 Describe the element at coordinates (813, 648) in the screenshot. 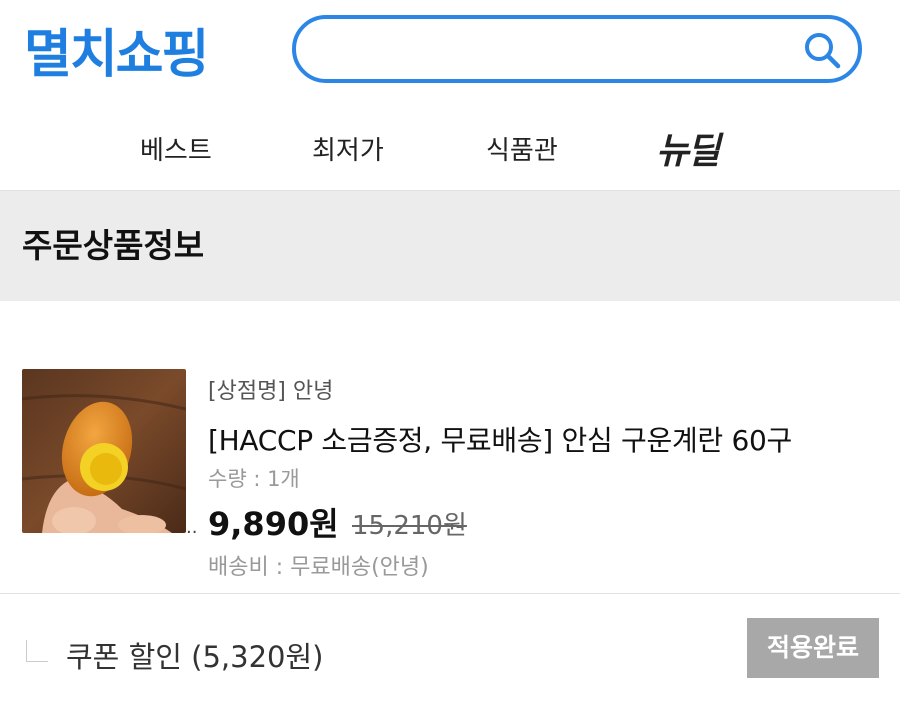

I see `coupon-applied-button: 적용완료` at that location.